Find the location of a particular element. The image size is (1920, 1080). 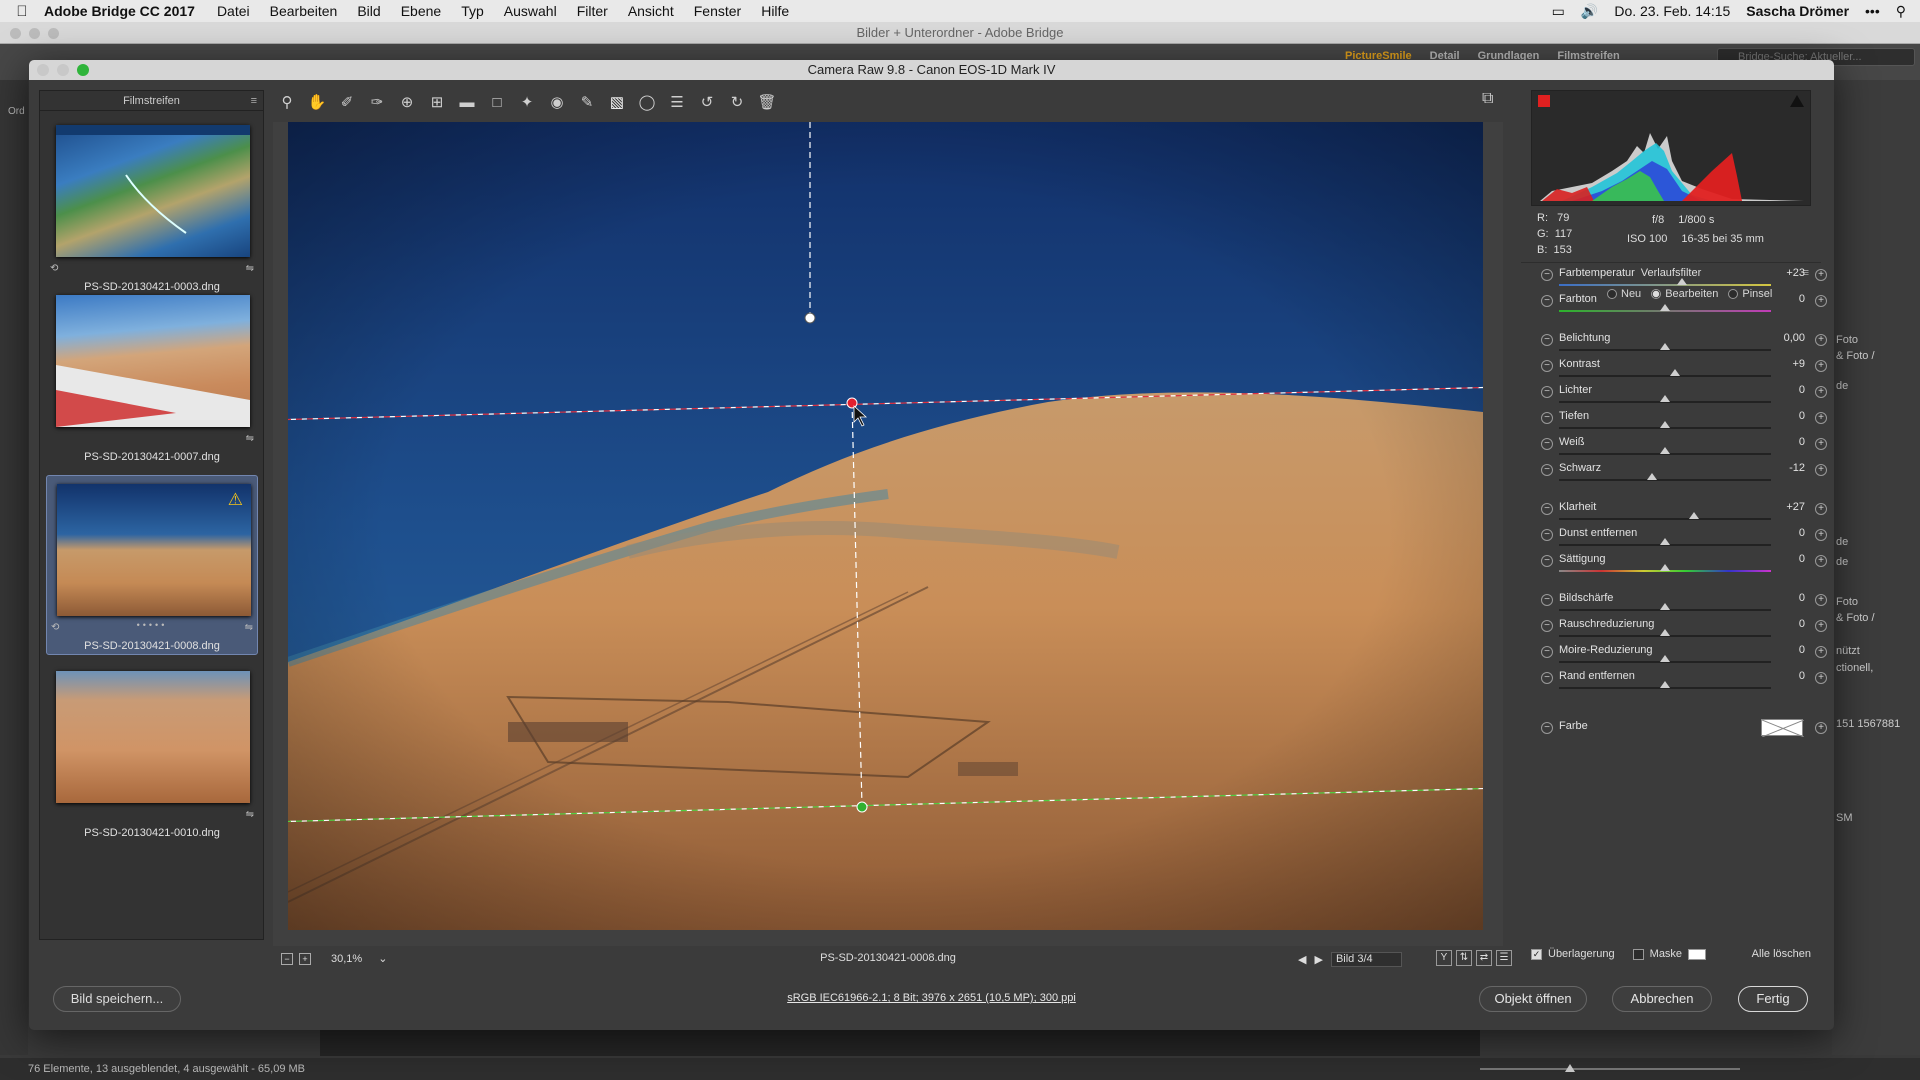

slider-value: 0,00 is located at coordinates (1783, 338).